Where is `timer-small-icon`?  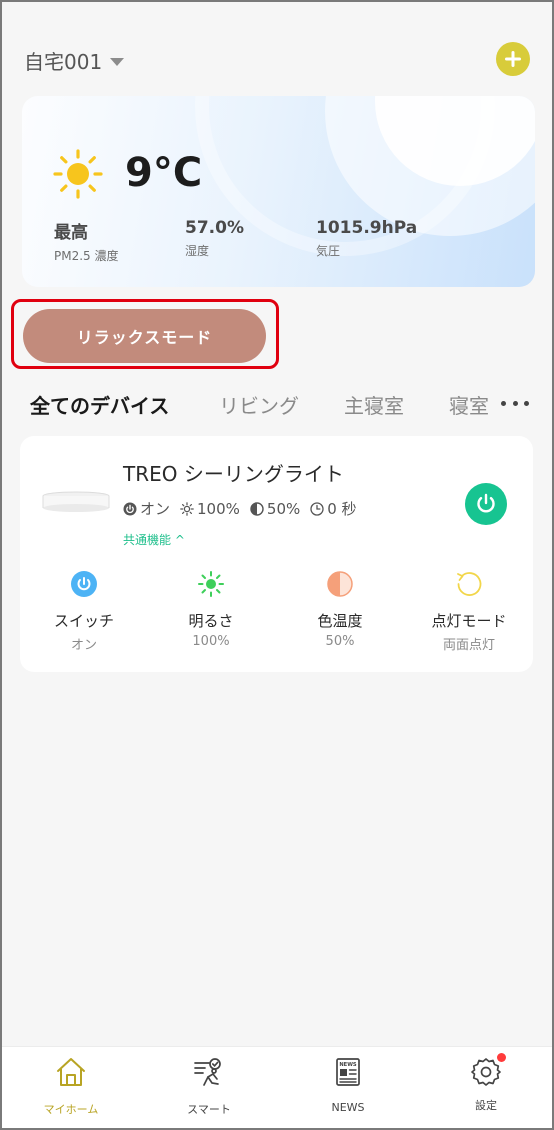
timer-small-icon is located at coordinates (317, 508).